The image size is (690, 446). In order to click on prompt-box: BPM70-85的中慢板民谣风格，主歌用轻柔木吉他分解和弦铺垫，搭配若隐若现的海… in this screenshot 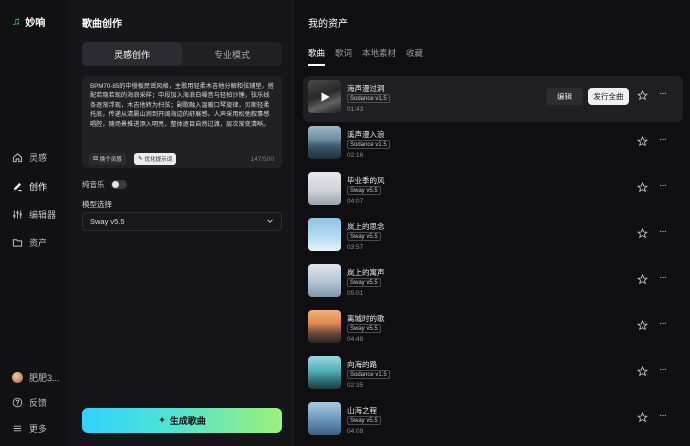, I will do `click(182, 122)`.